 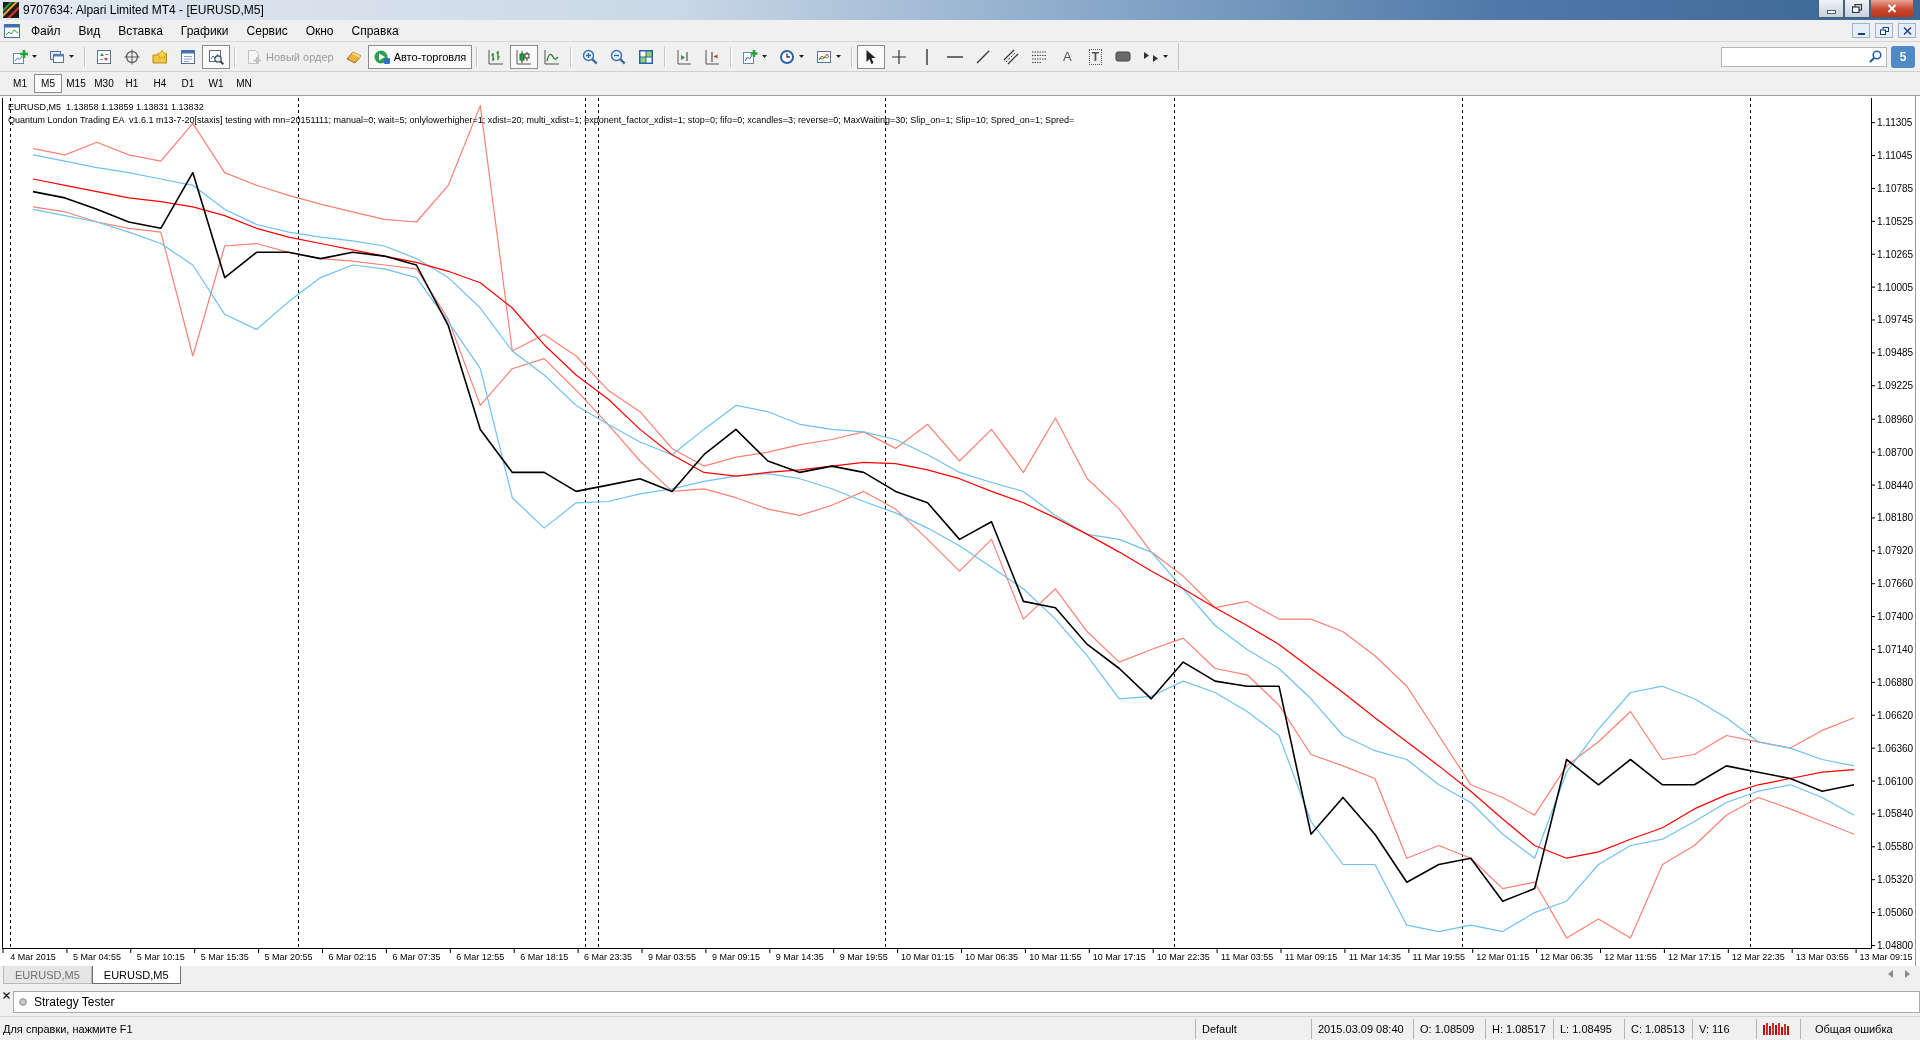 What do you see at coordinates (1895, 123) in the screenshot?
I see `price-label: 1.11305` at bounding box center [1895, 123].